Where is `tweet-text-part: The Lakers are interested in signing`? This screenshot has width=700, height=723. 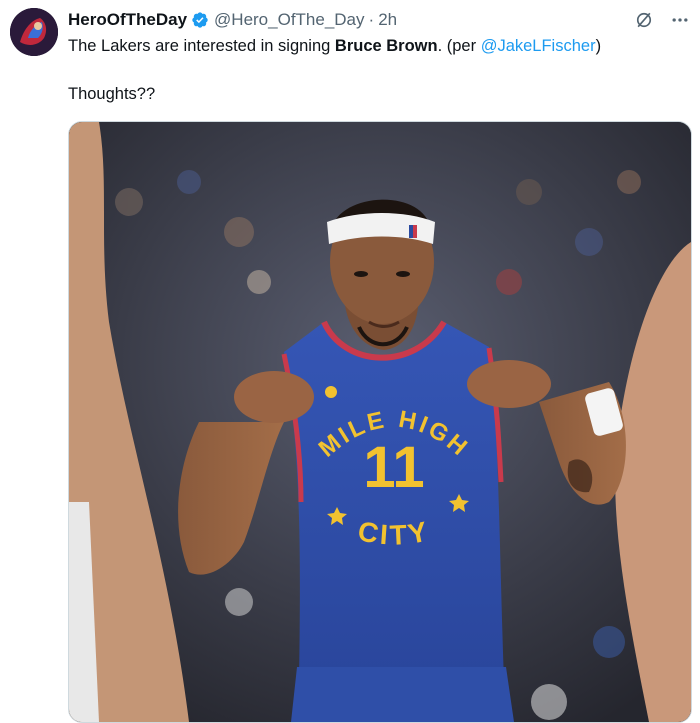 tweet-text-part: The Lakers are interested in signing is located at coordinates (201, 46).